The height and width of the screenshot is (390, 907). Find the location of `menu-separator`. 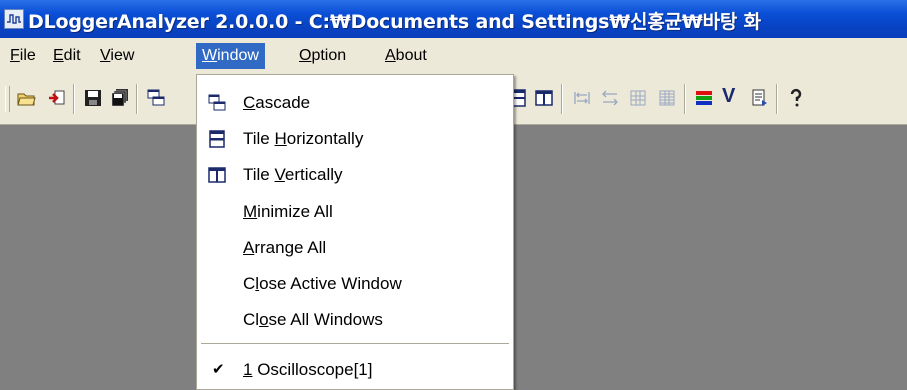

menu-separator is located at coordinates (355, 344).